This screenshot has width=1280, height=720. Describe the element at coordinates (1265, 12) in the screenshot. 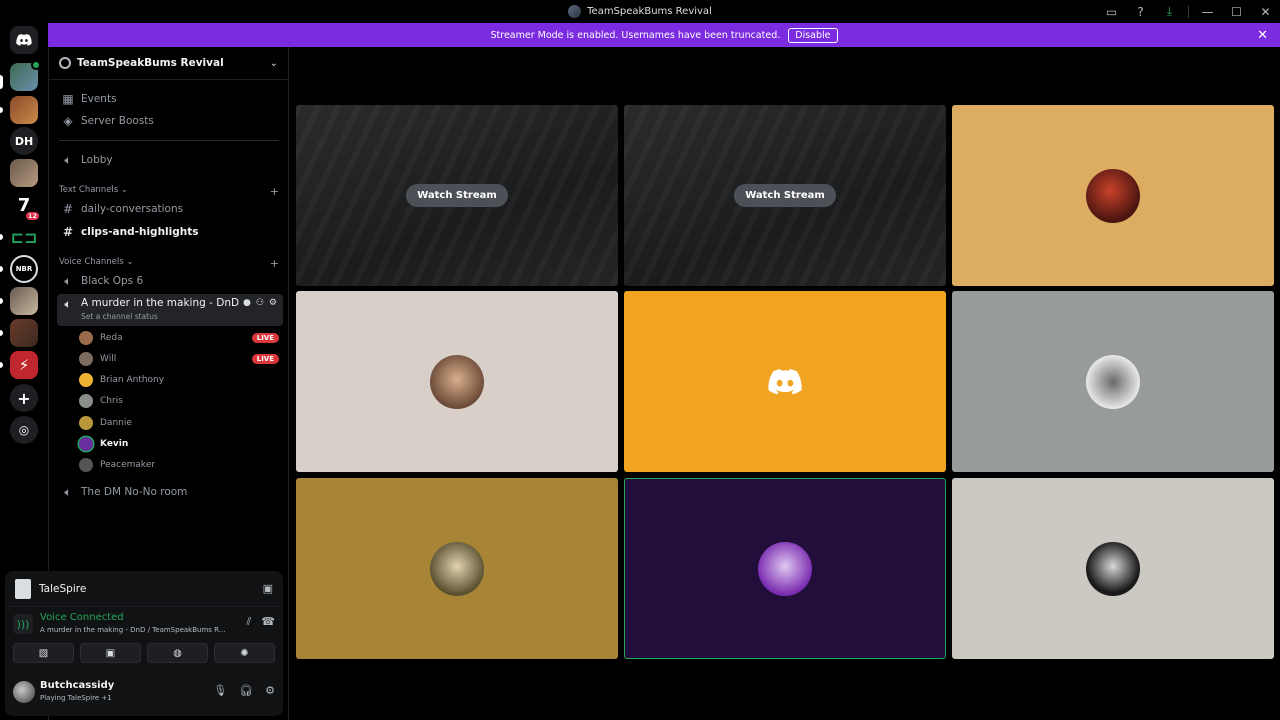

I see `close-window-button: ✕` at that location.